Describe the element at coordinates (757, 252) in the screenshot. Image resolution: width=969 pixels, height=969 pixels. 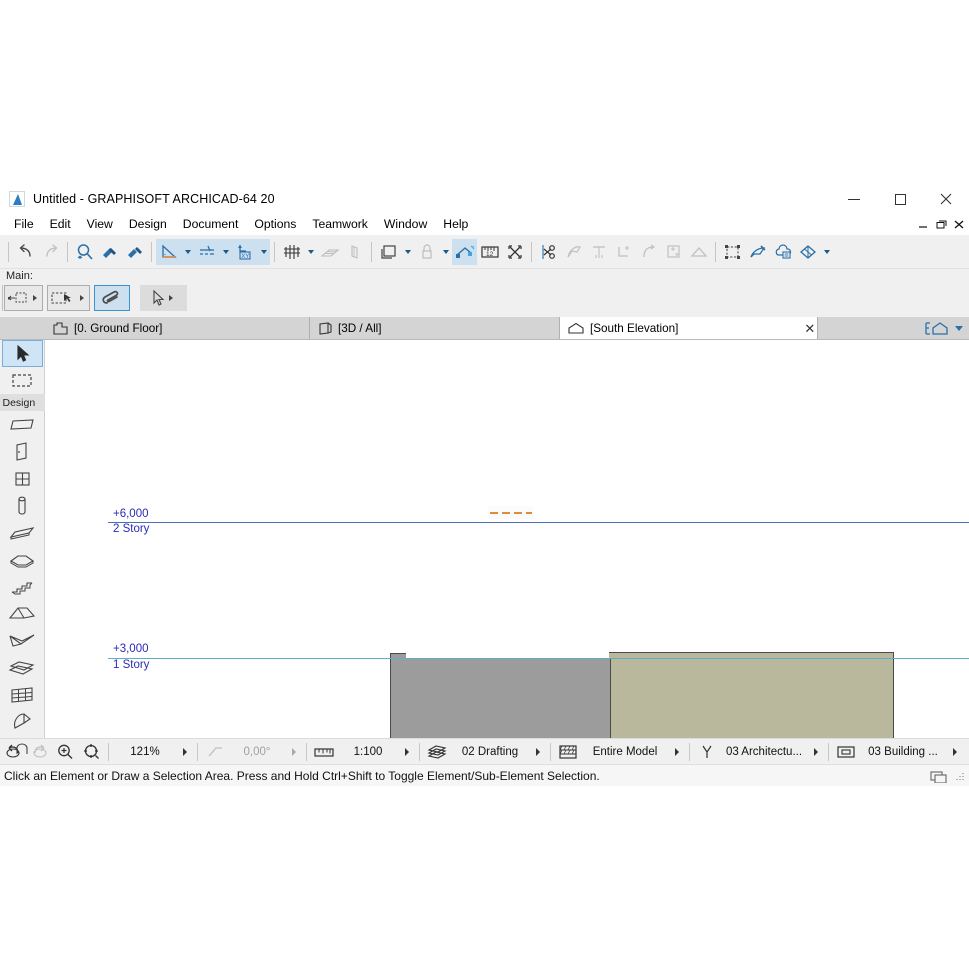
I see `pen-surface-icon` at that location.